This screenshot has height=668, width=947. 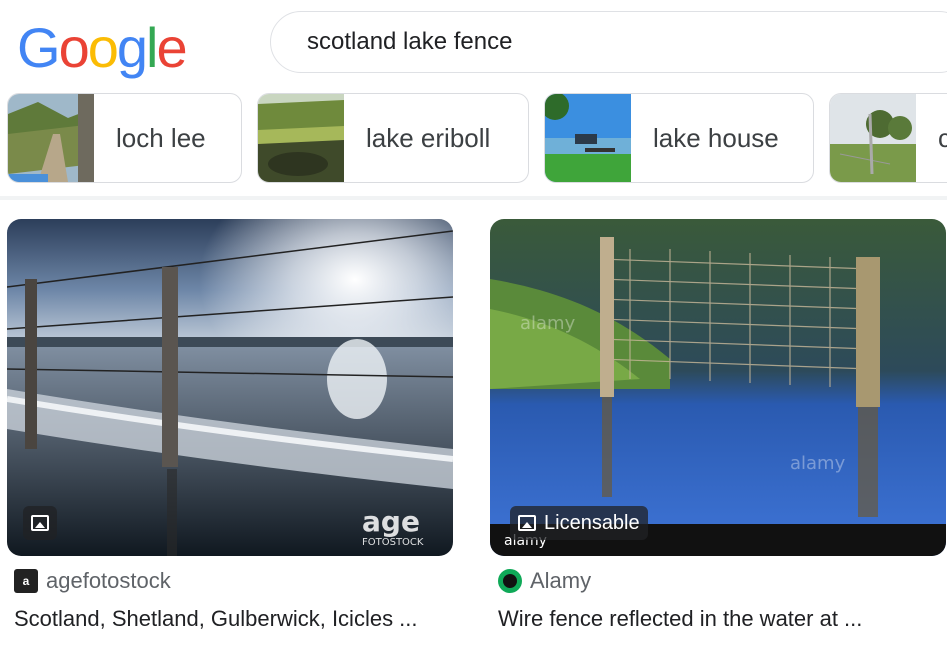 I want to click on google-logo: Google, so click(x=102, y=47).